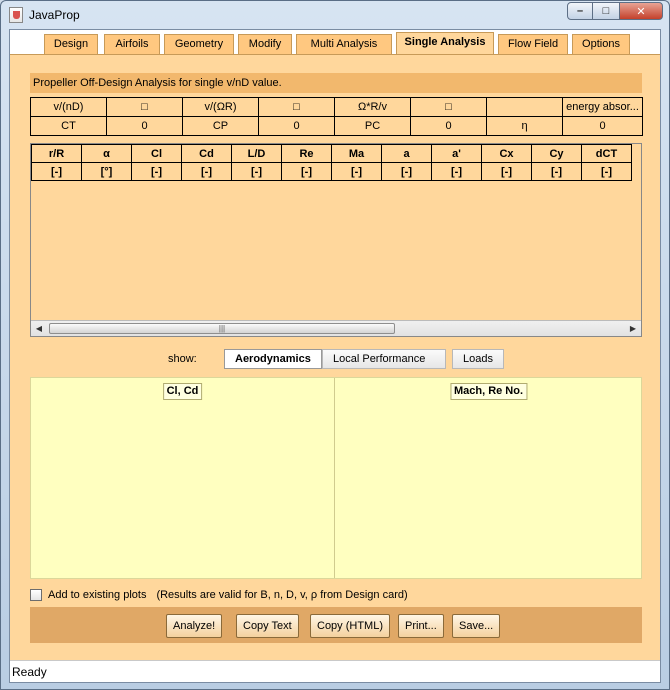 The image size is (670, 690). Describe the element at coordinates (335, 671) in the screenshot. I see `status-bar: Ready` at that location.